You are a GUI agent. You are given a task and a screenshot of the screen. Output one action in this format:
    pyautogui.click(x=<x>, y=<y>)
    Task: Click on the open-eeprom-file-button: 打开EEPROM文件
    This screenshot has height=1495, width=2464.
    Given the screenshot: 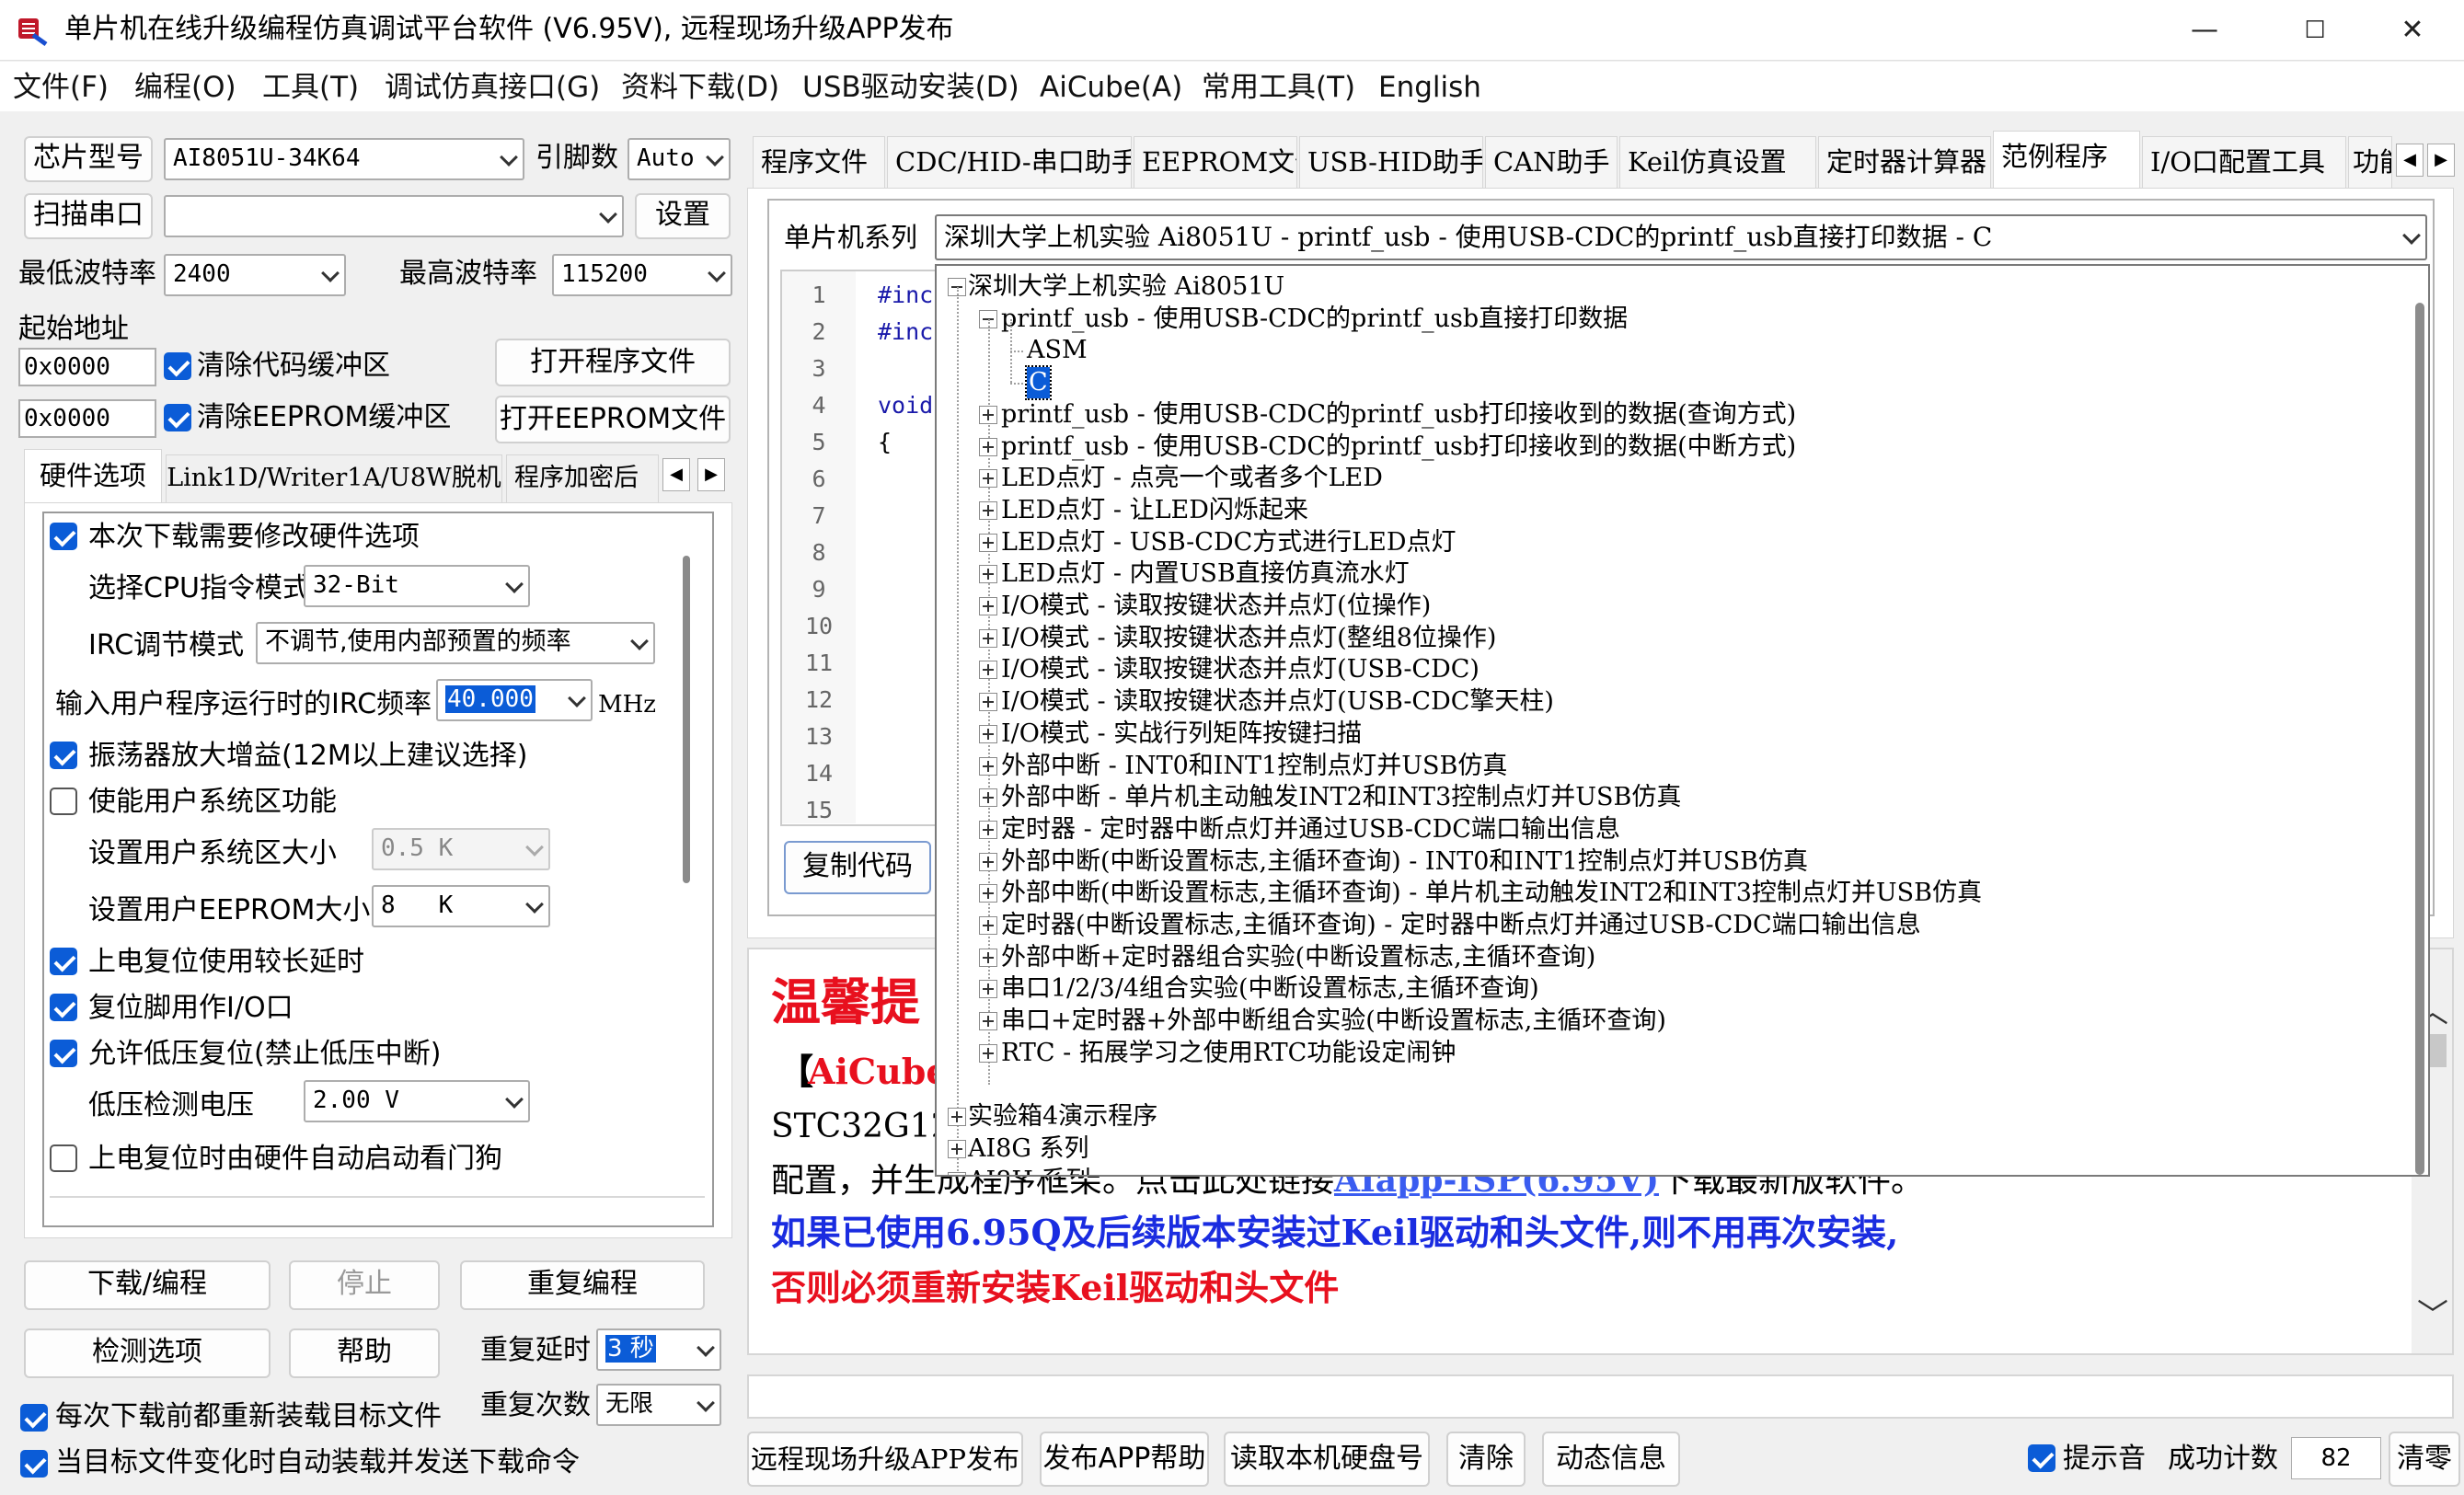 What is the action you would take?
    pyautogui.click(x=613, y=419)
    